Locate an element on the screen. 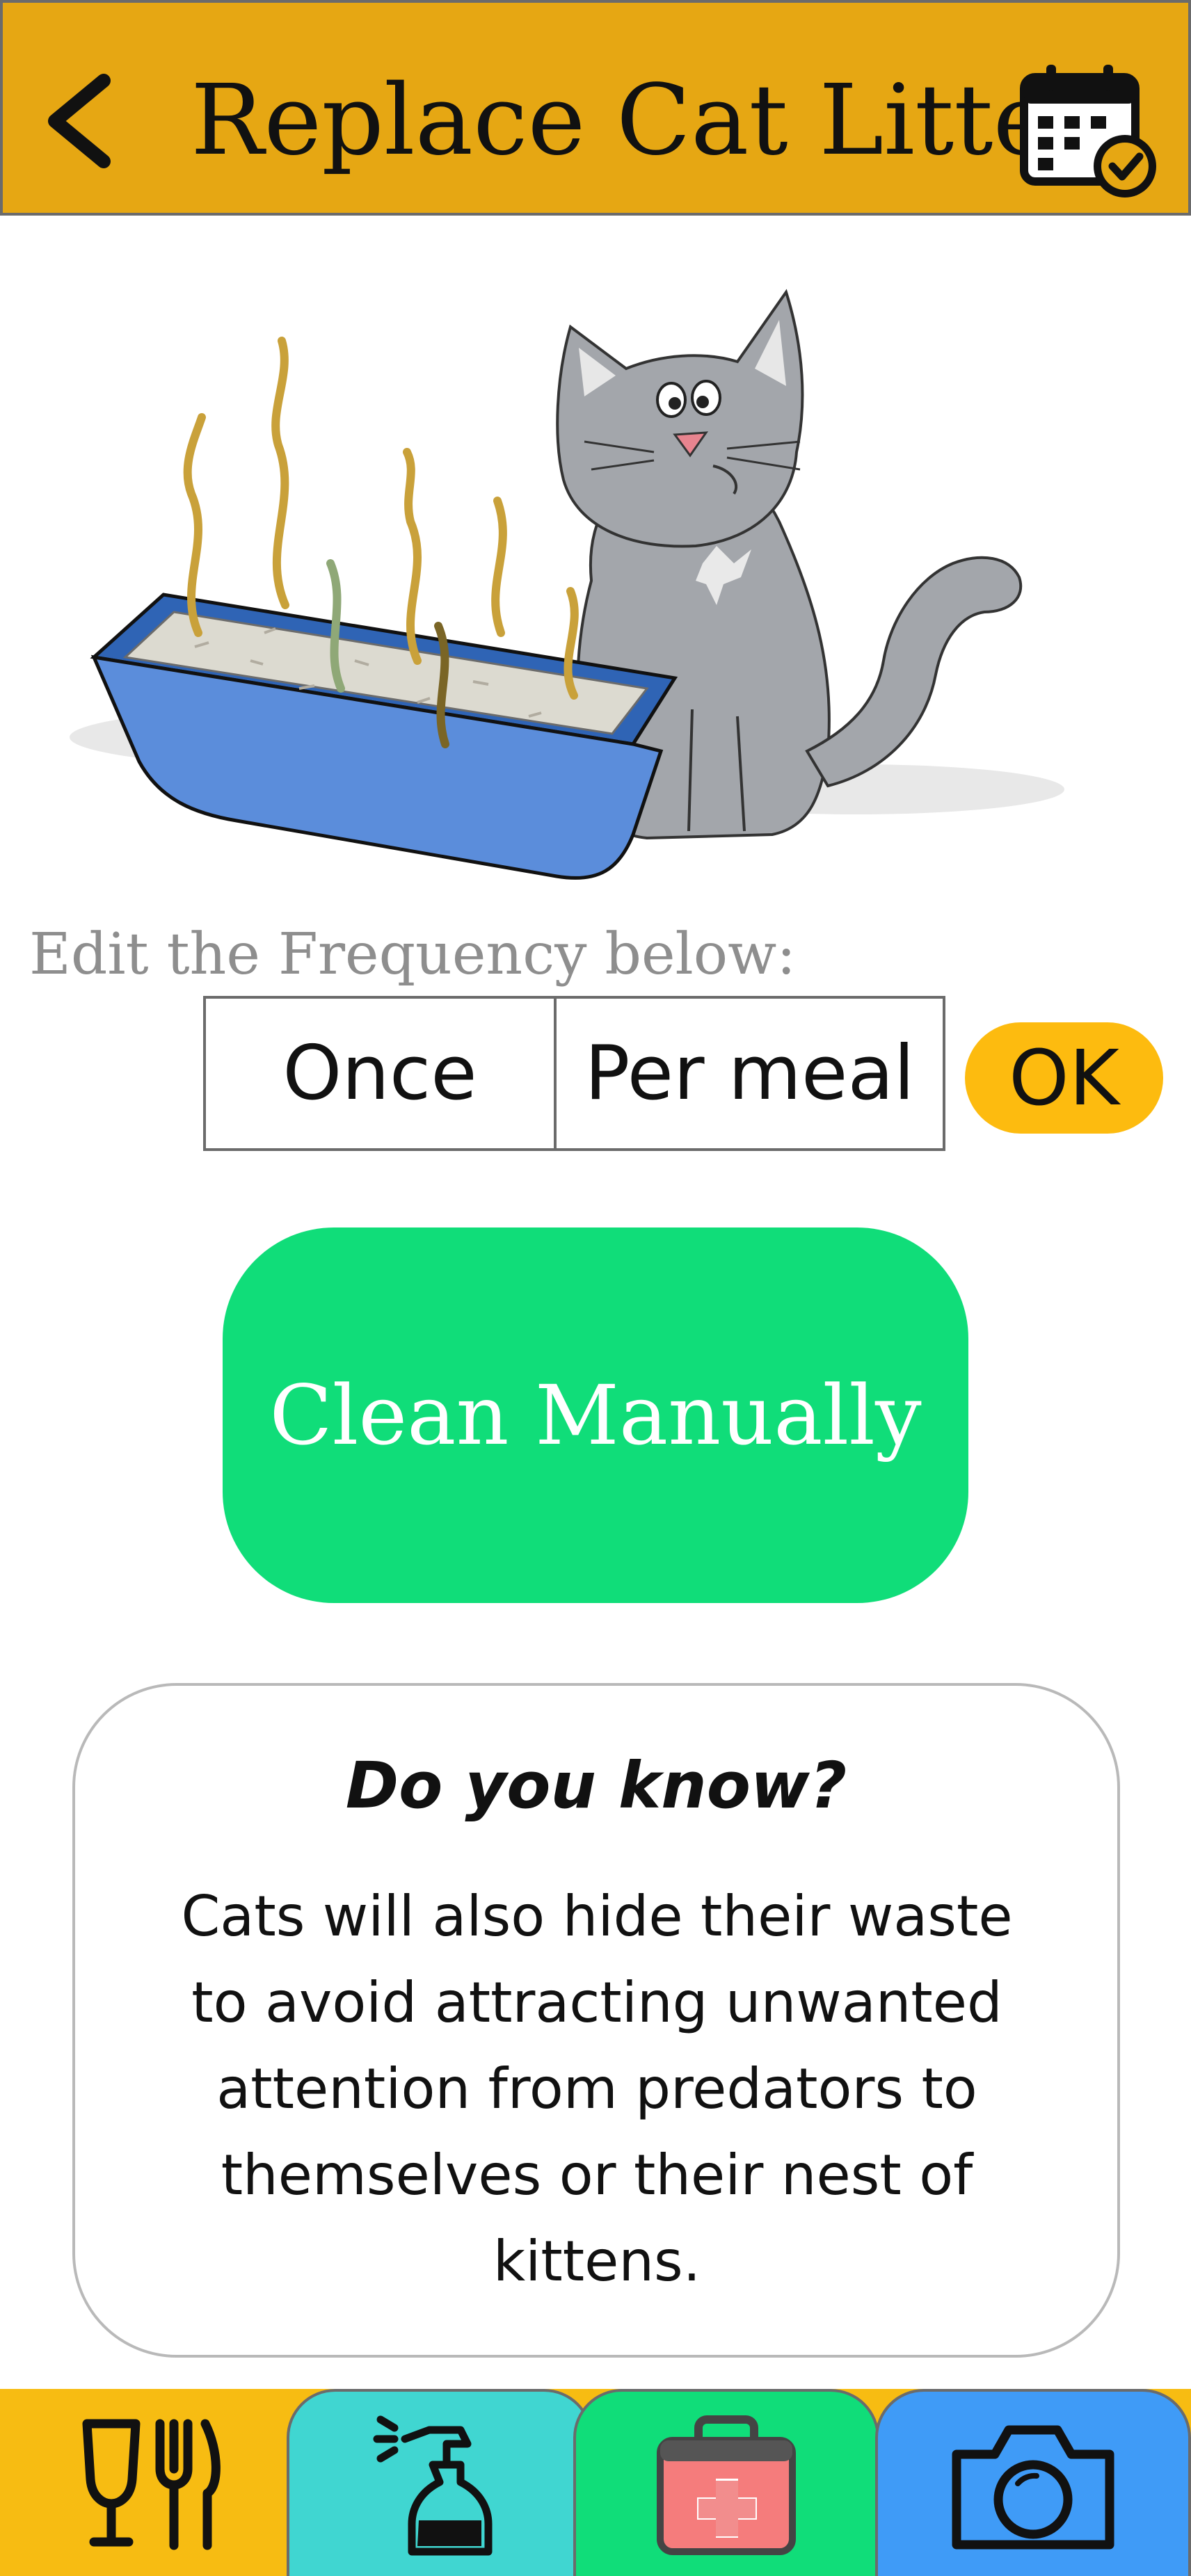 The height and width of the screenshot is (2576, 1191). frequency-count-select: Once is located at coordinates (381, 1073).